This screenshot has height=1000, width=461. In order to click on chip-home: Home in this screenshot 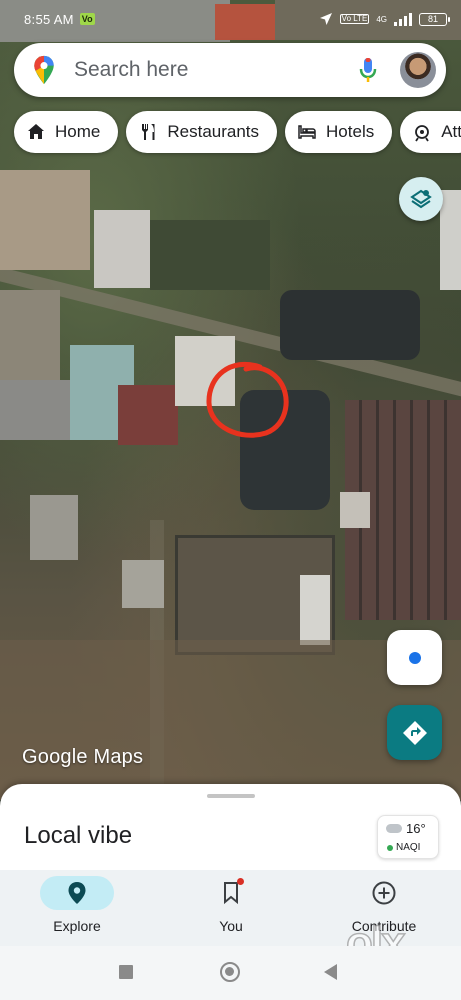, I will do `click(66, 132)`.